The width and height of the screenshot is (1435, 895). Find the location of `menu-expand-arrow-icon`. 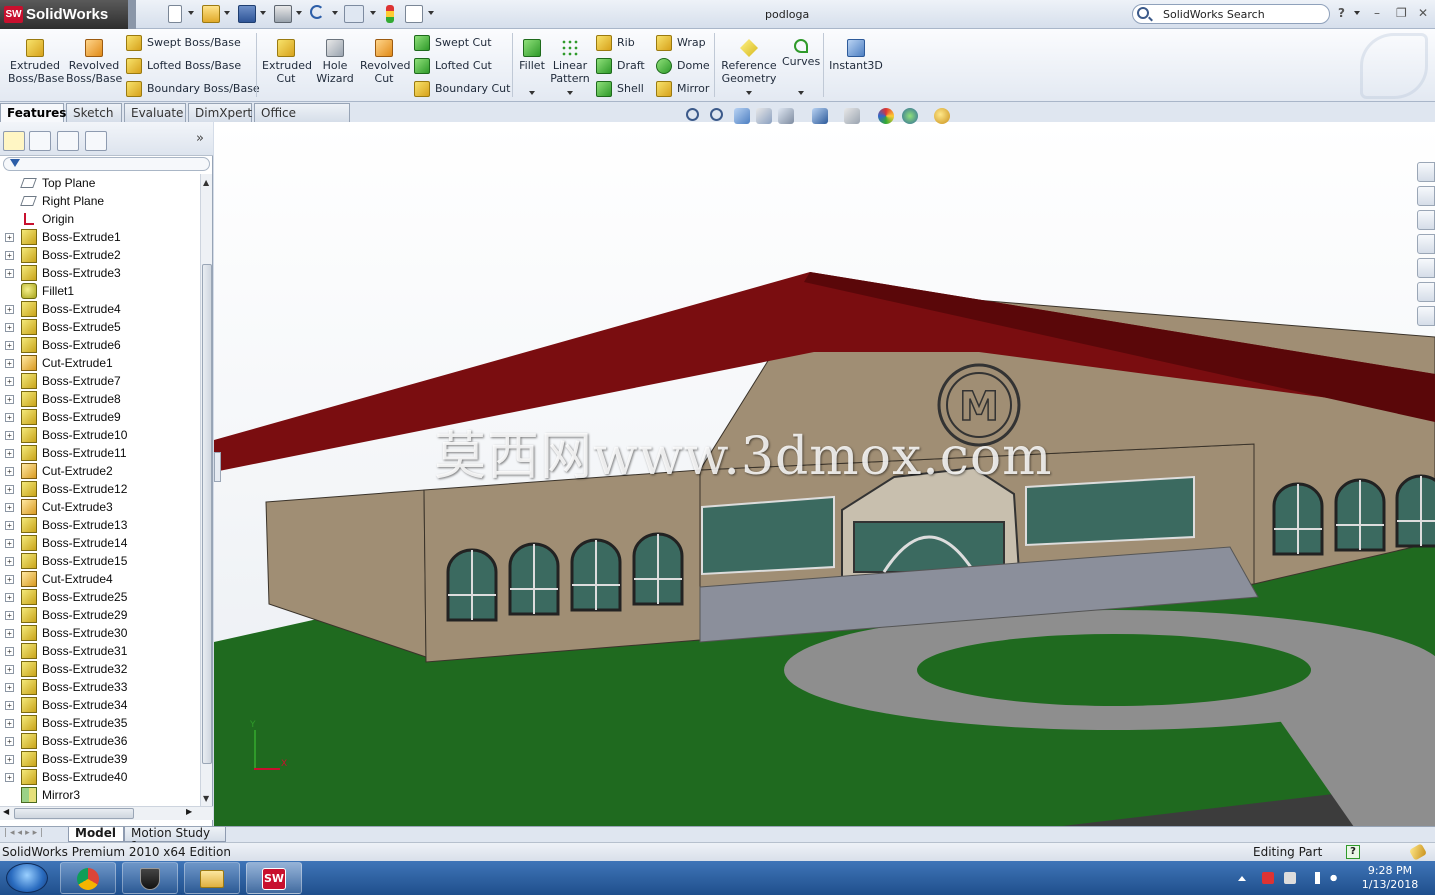

menu-expand-arrow-icon is located at coordinates (132, 14).